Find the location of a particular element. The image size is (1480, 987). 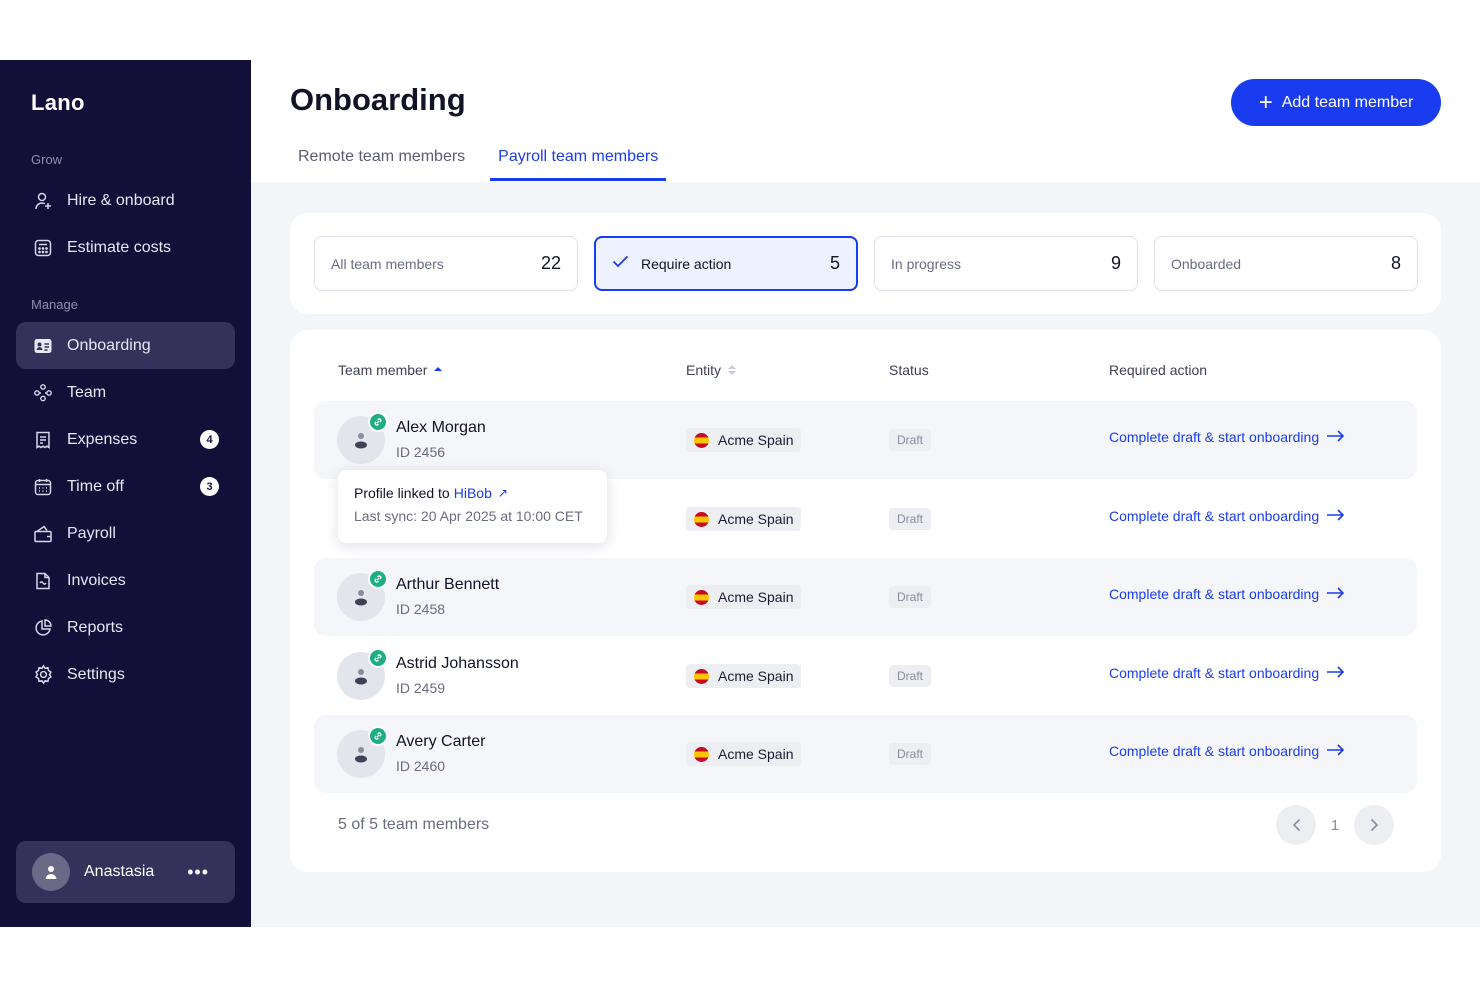

sidebar-item-label: Hire & onboard is located at coordinates (121, 200).